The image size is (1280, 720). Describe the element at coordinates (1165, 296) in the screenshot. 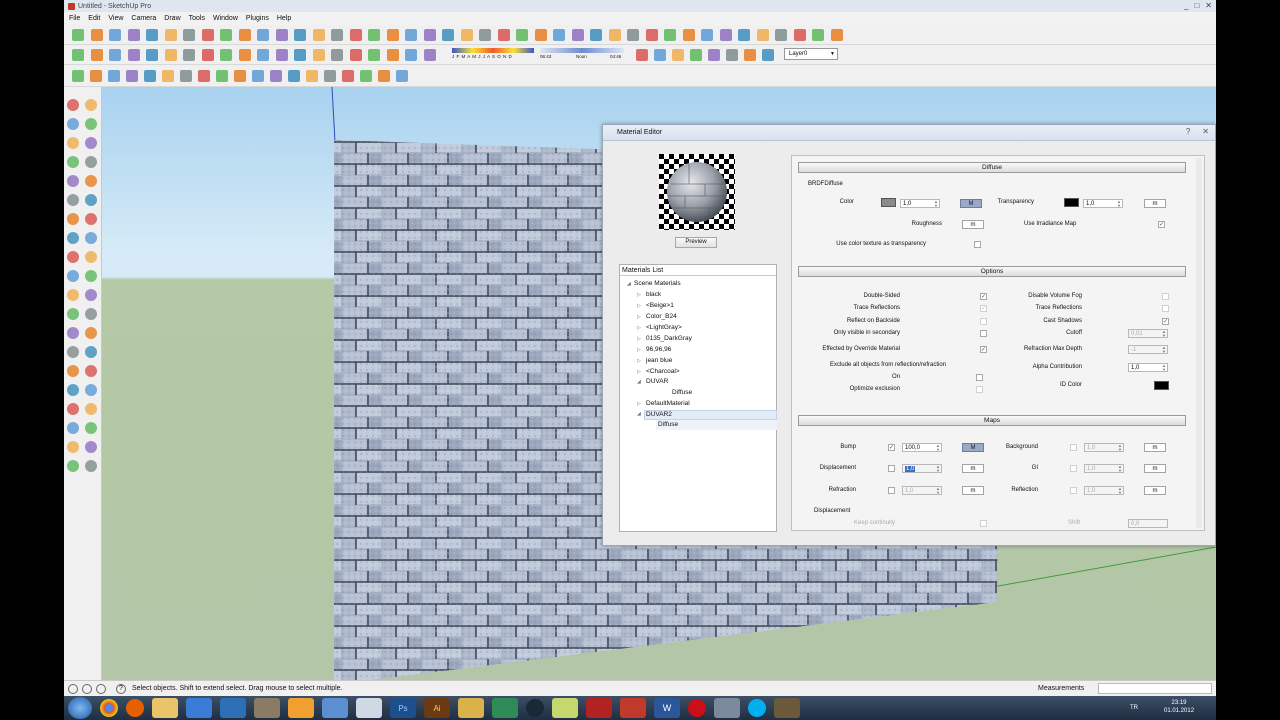

I see `disable-fog-checkbox` at that location.